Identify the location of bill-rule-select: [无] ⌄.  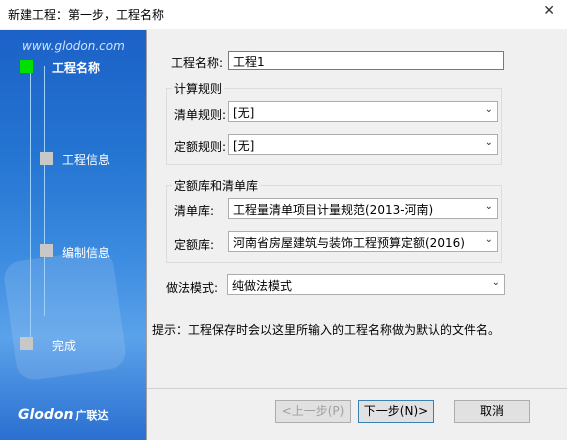
(363, 111).